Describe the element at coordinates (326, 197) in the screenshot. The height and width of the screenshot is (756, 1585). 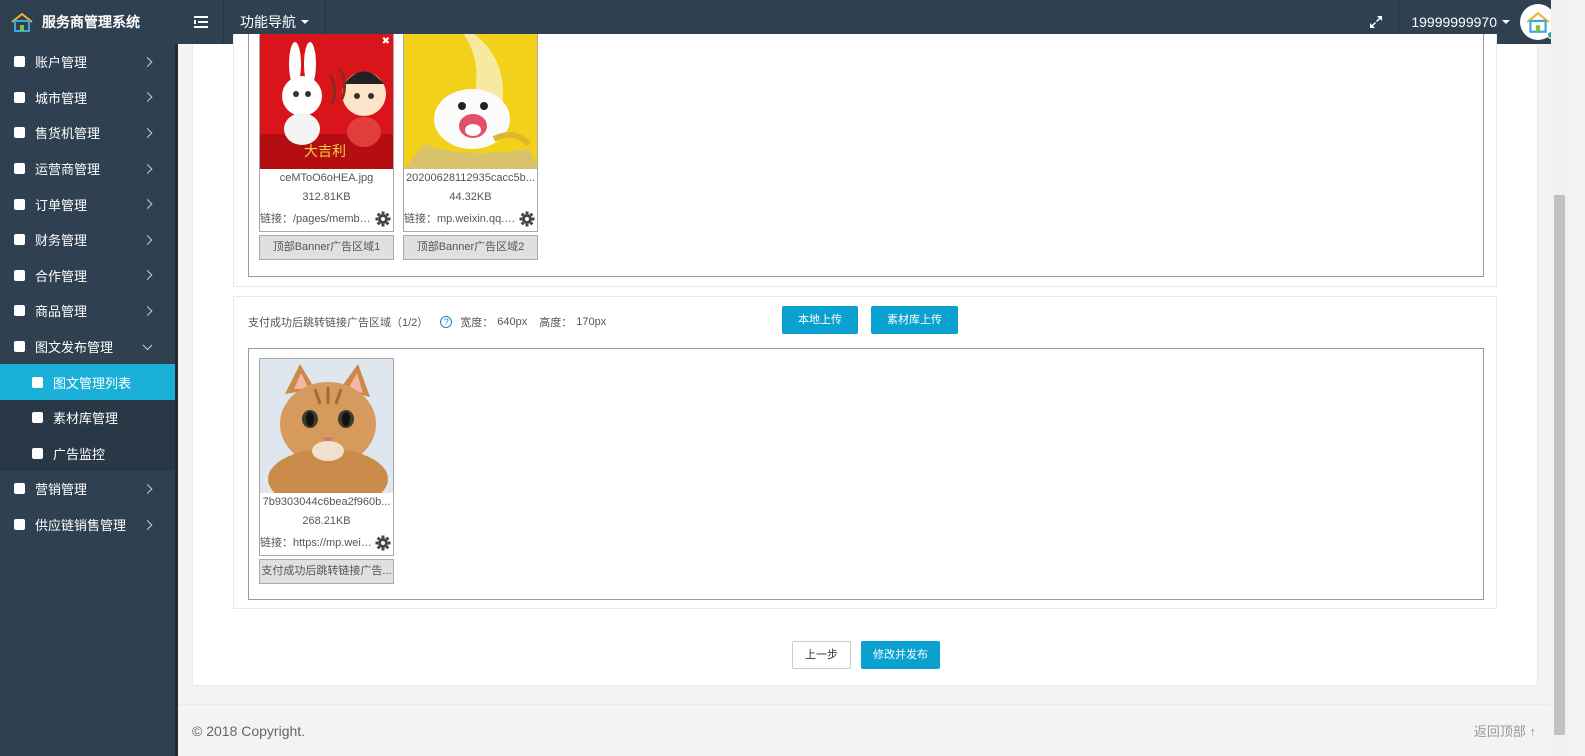
I see `file-size: 312.81KB` at that location.